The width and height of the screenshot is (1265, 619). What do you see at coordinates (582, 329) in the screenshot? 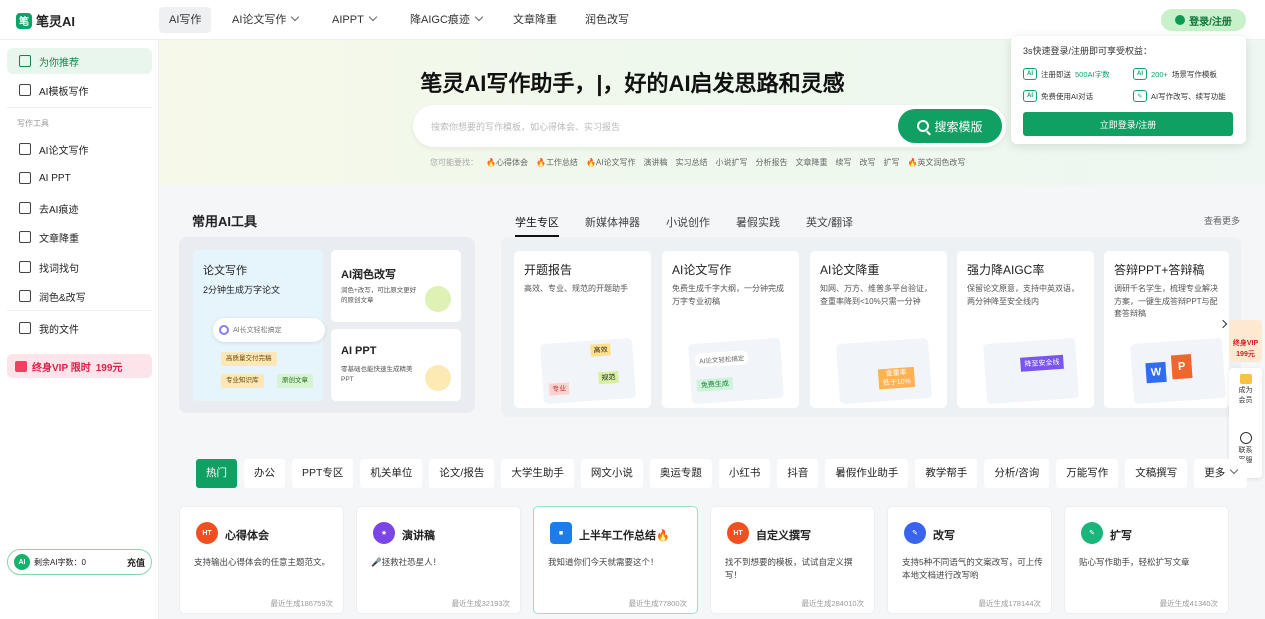
I see `tool-card-proposal: 开题报告 高效、专业、规范的开题助手 高效 规范 专业` at bounding box center [582, 329].